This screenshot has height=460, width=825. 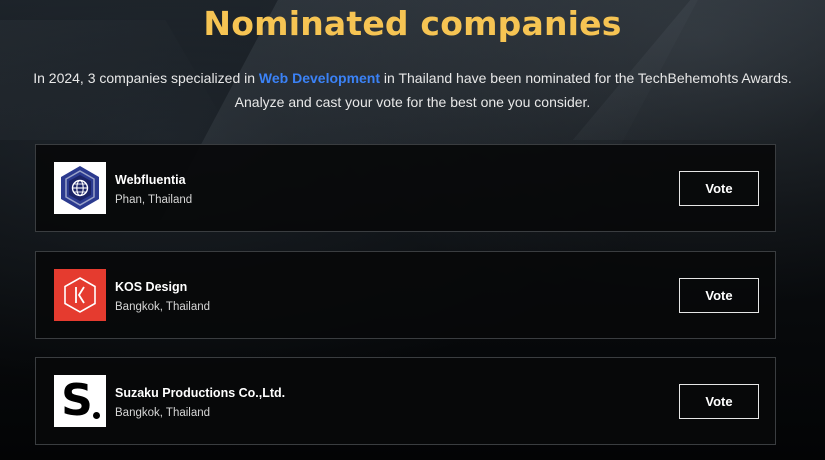 I want to click on logo-glyph: S, so click(x=77, y=400).